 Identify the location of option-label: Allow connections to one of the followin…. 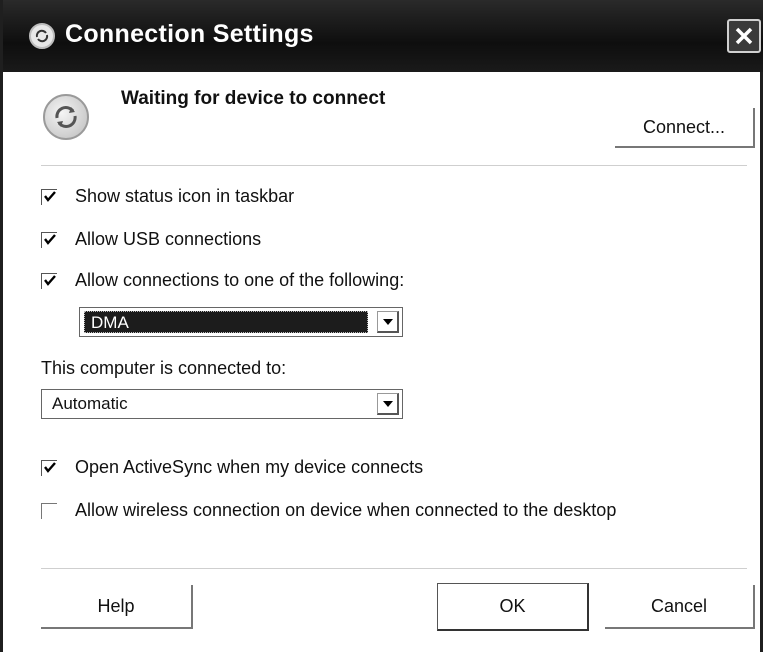
(240, 280).